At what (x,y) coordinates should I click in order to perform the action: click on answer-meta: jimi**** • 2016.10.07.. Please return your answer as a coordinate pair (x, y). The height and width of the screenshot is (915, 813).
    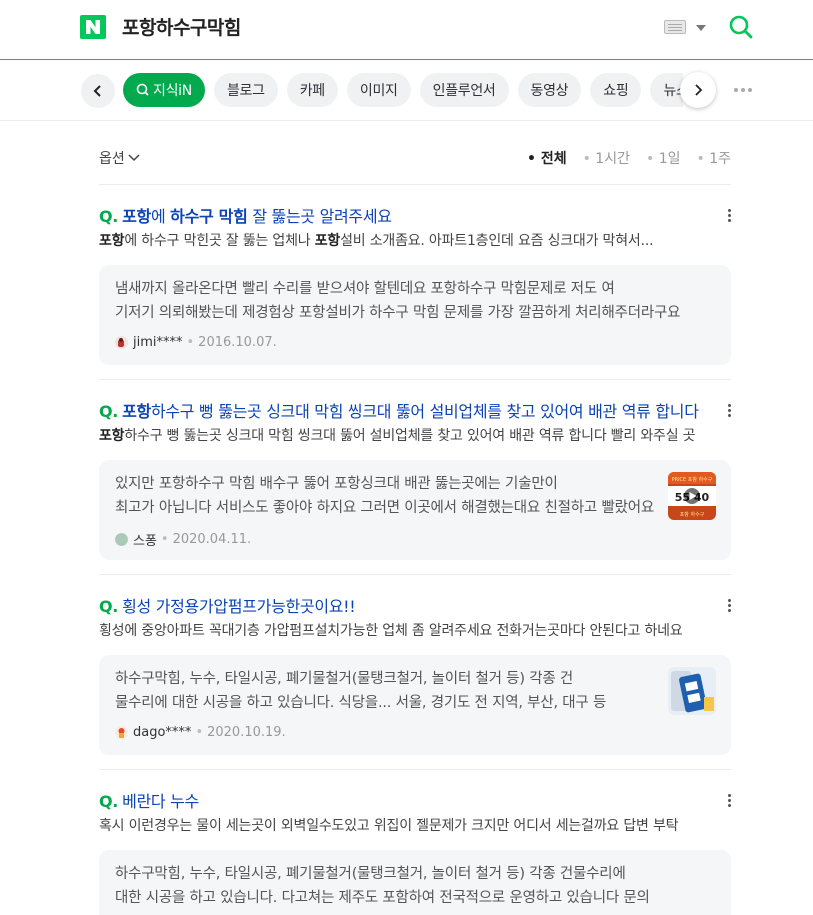
    Looking at the image, I should click on (196, 342).